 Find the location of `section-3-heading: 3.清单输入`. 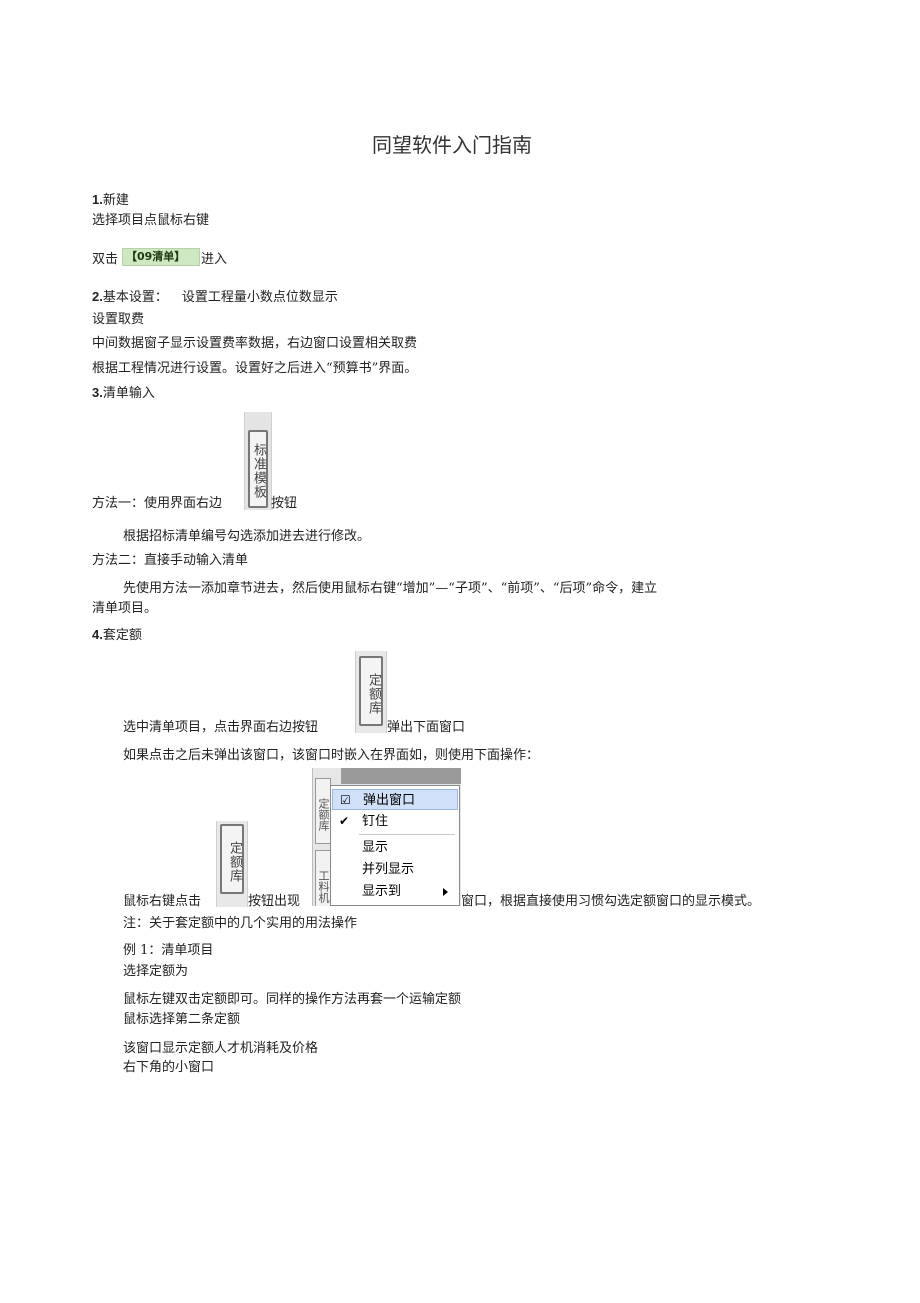

section-3-heading: 3.清单输入 is located at coordinates (123, 393).